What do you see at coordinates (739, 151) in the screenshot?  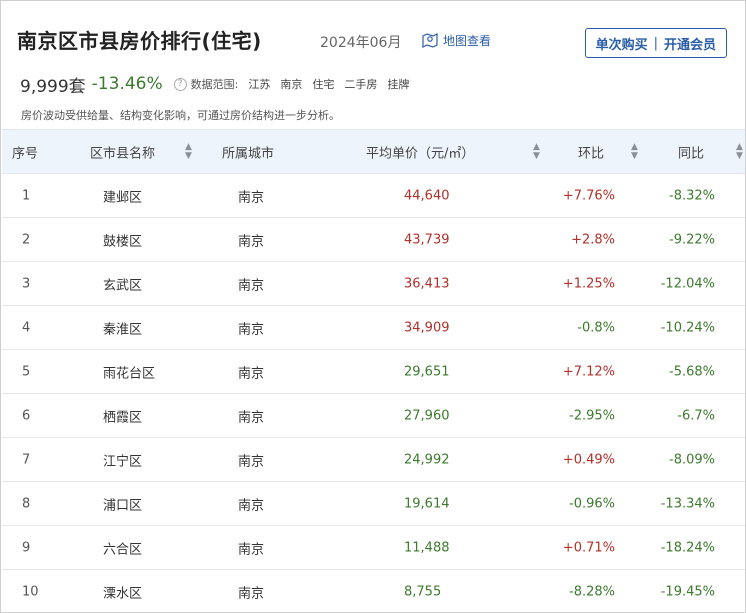 I see `sort-yoy-icon: ▲ ▼` at bounding box center [739, 151].